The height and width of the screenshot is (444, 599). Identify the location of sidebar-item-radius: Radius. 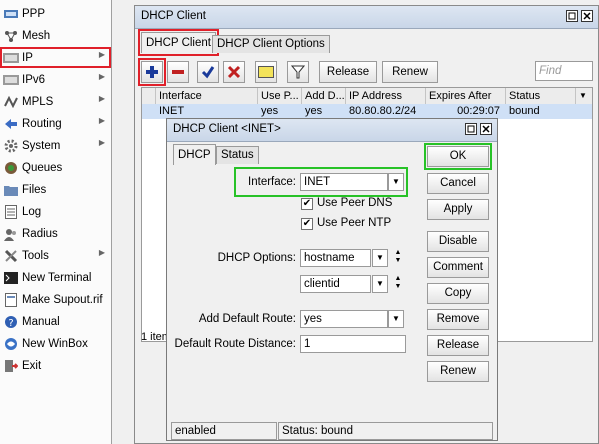
(55, 233).